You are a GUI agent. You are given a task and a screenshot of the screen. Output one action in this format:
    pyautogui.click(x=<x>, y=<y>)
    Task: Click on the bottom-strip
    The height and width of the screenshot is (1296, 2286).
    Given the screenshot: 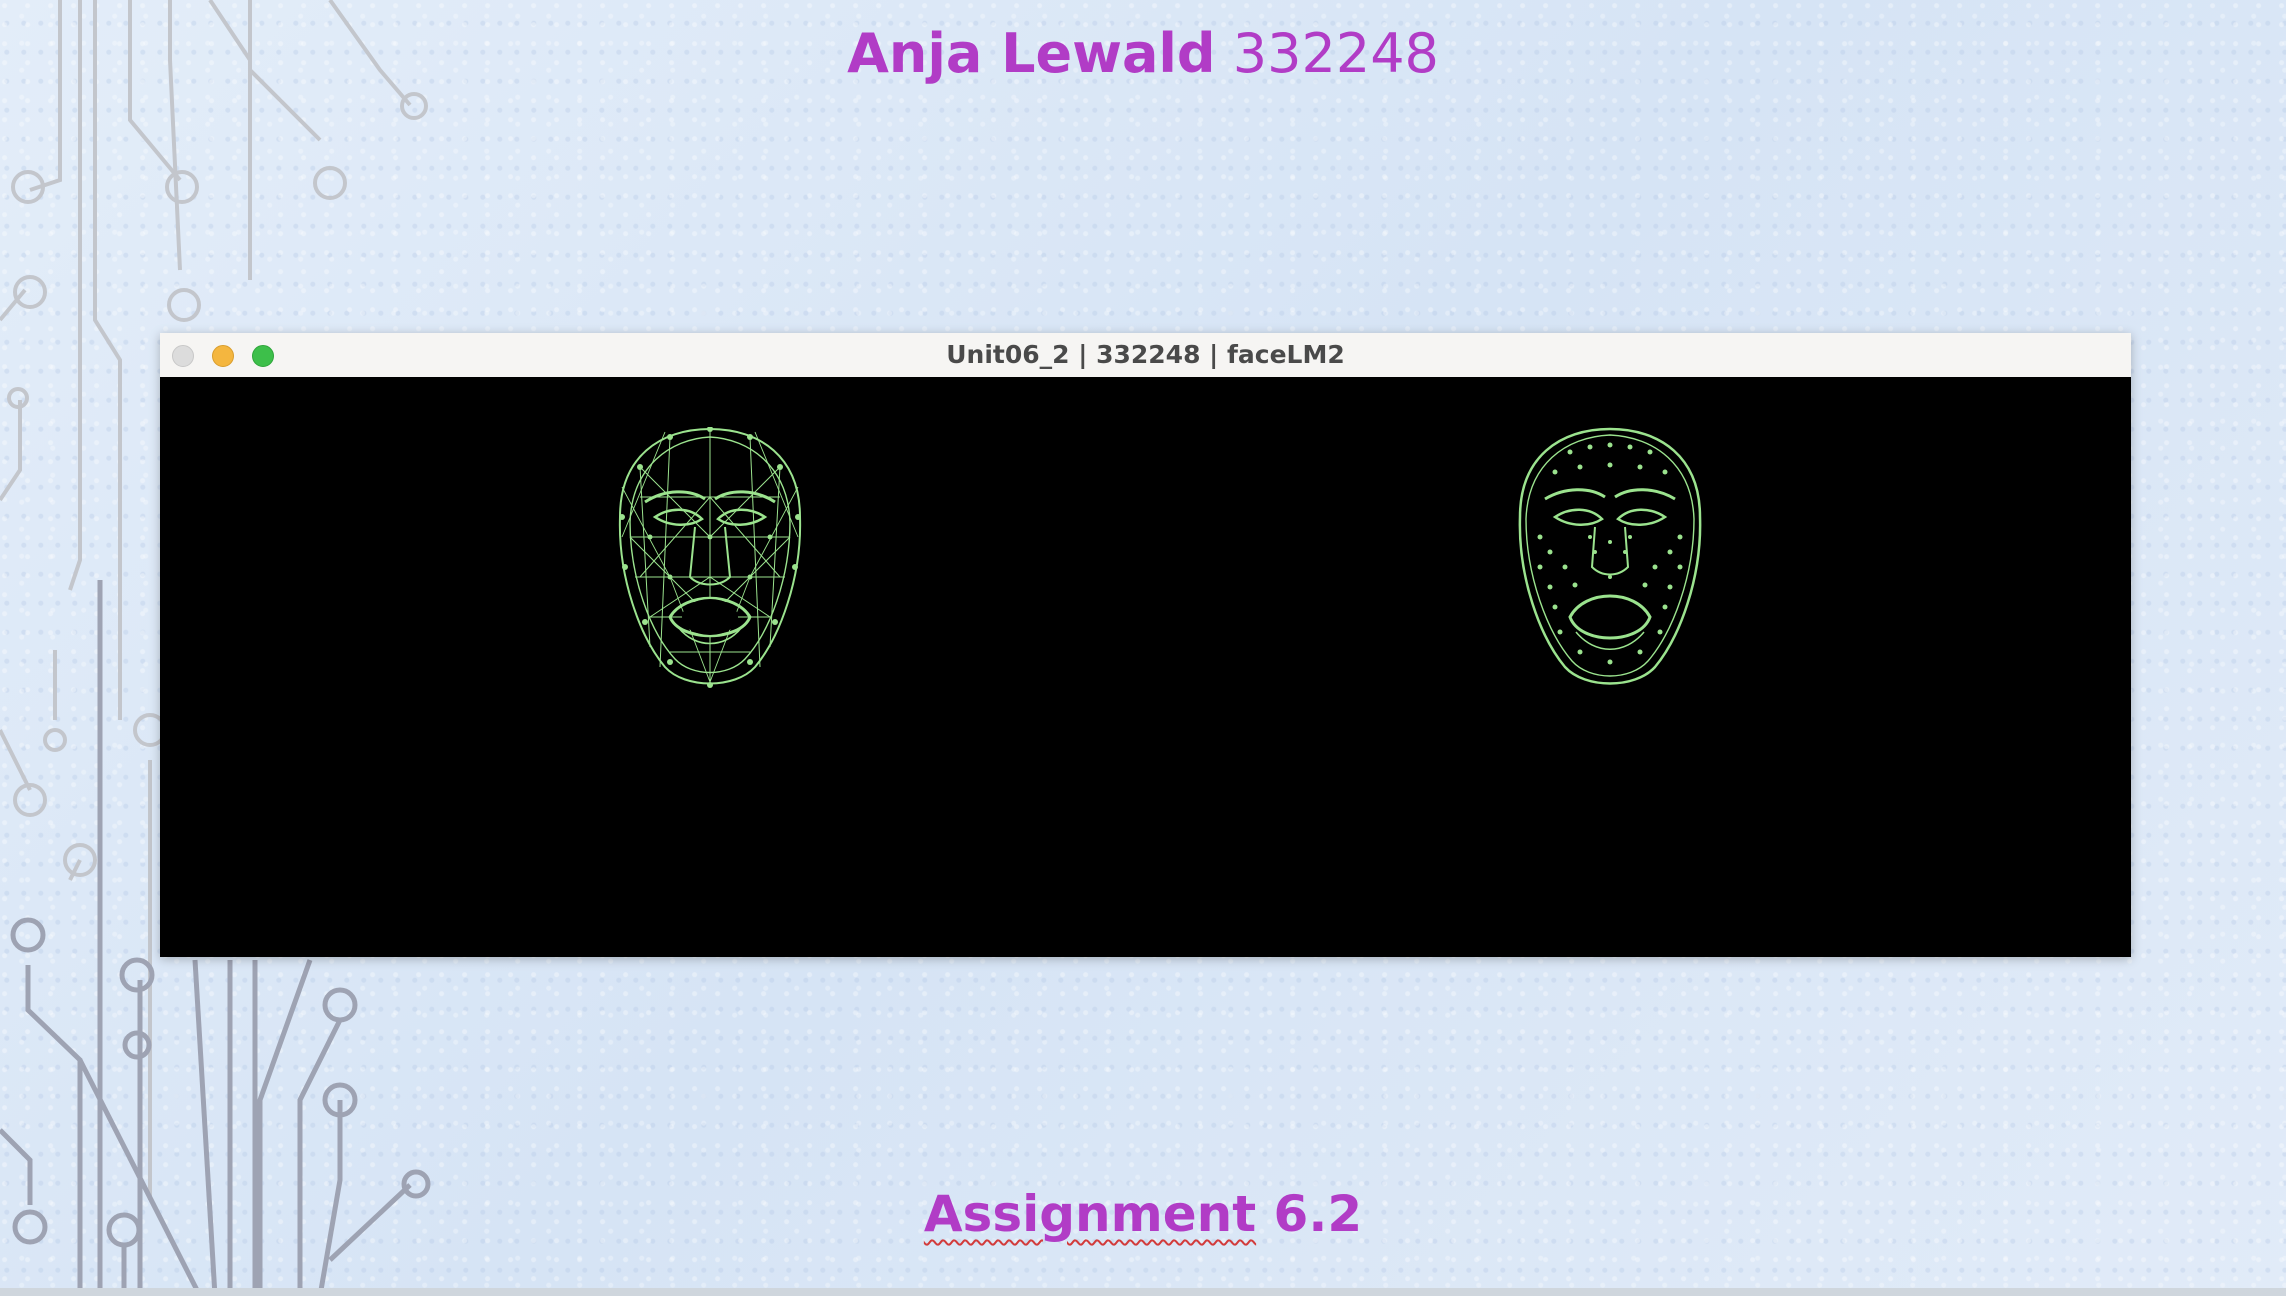 What is the action you would take?
    pyautogui.click(x=1143, y=1292)
    